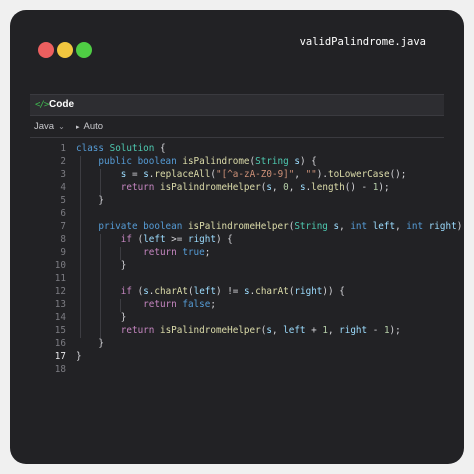 This screenshot has height=474, width=474. What do you see at coordinates (237, 317) in the screenshot?
I see `code-line: 14 }` at bounding box center [237, 317].